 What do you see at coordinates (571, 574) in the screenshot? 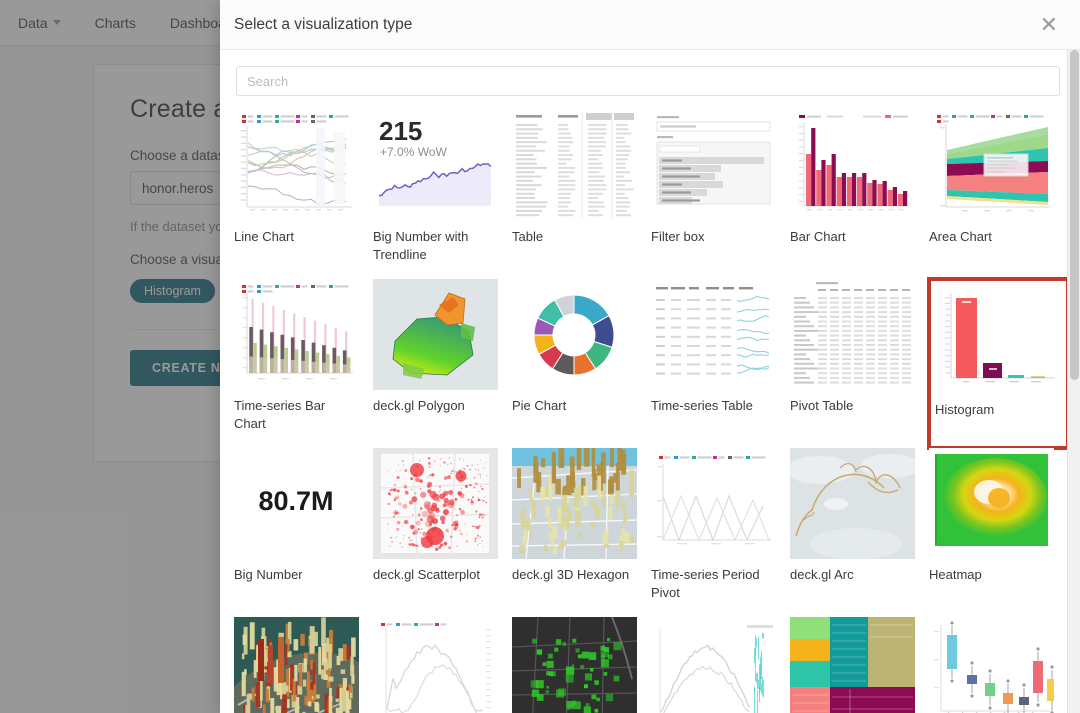
I see `viz-type-label: deck.gl 3D Hexagon` at bounding box center [571, 574].